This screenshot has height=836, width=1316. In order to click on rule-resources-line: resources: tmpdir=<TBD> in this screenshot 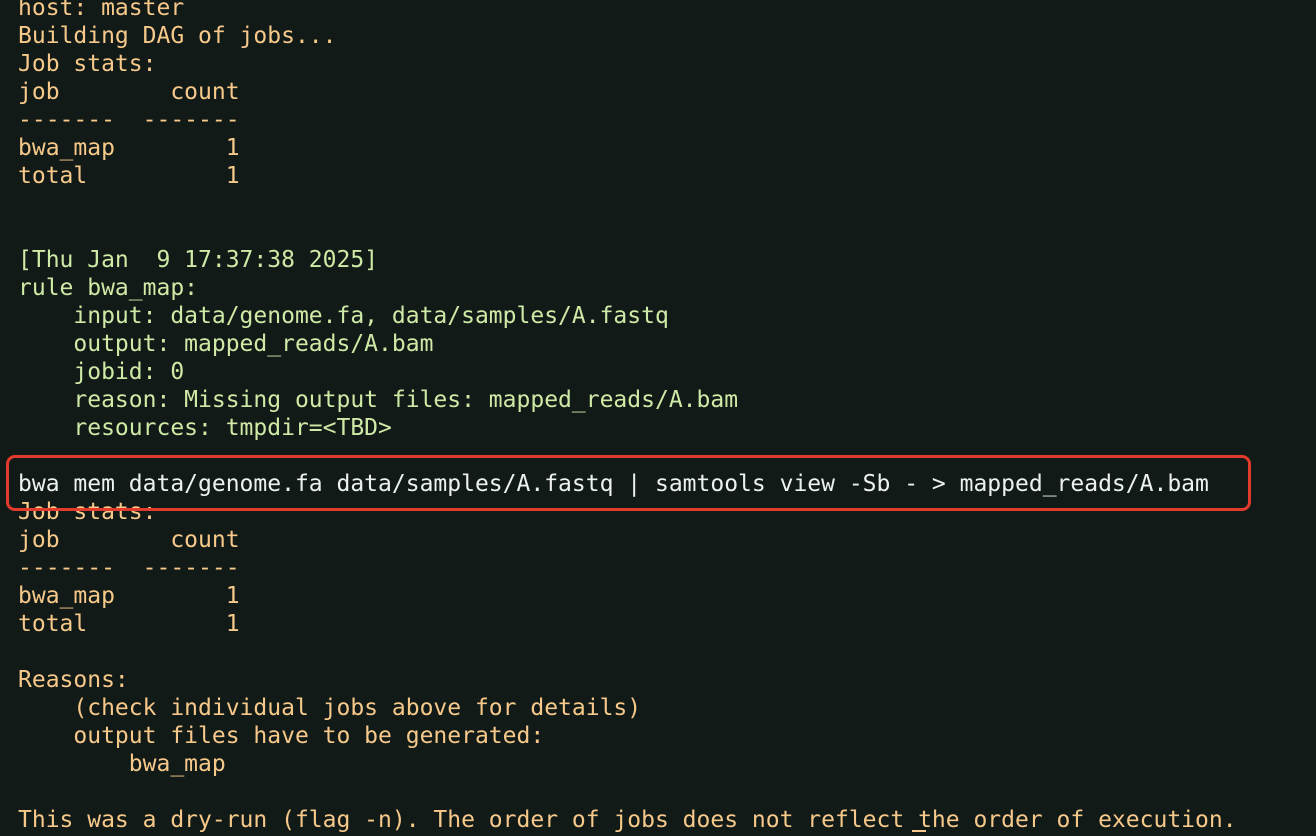, I will do `click(205, 428)`.